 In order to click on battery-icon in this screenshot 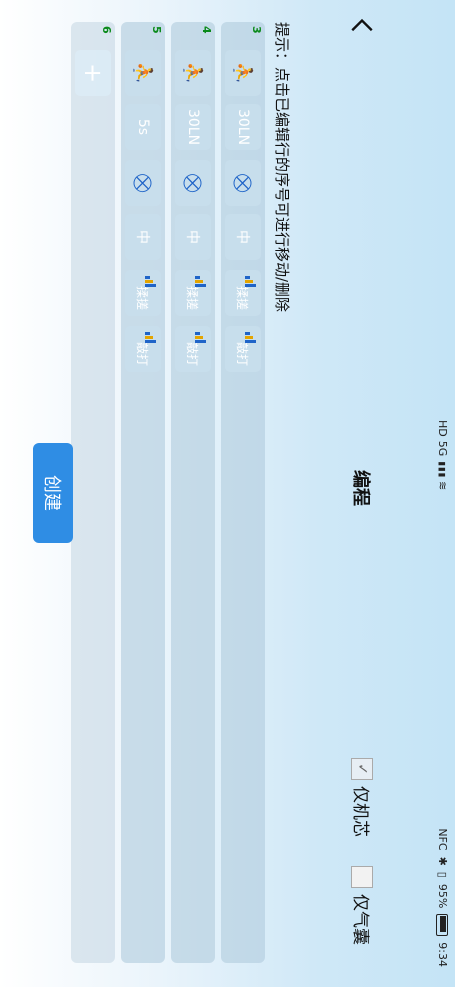, I will do `click(442, 925)`.